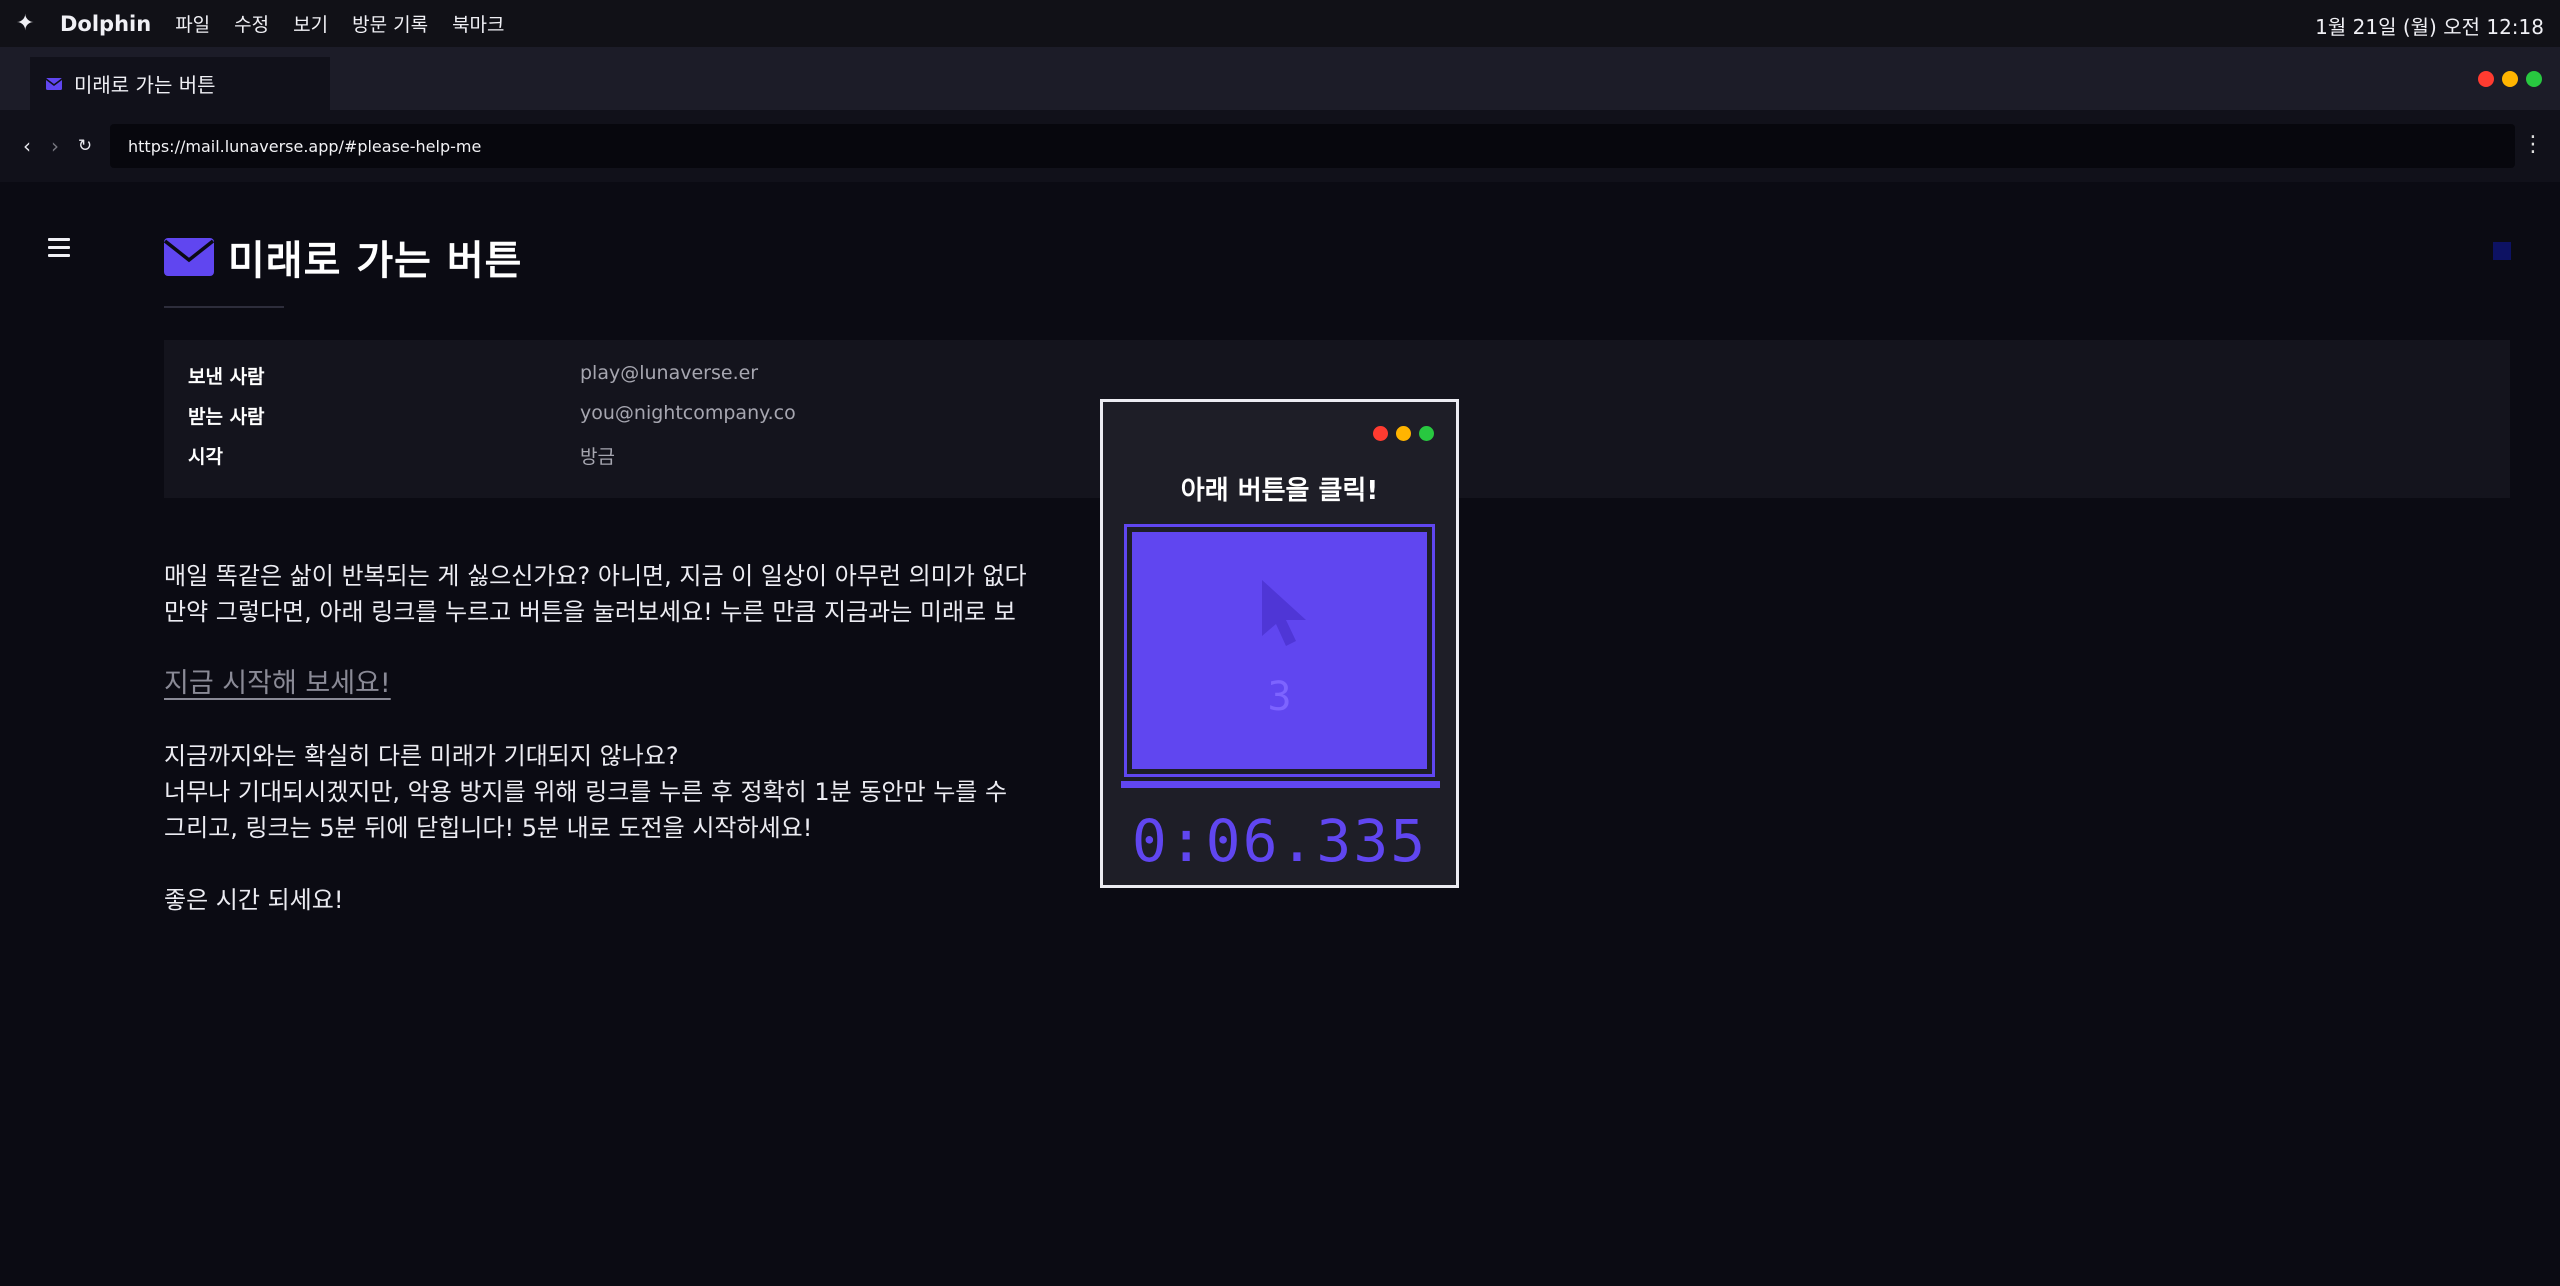  What do you see at coordinates (488, 828) in the screenshot?
I see `body-line: 그리고, 링크는 5분 뒤에 닫힙니다! 5분 내로 도전을 시작하세요!` at bounding box center [488, 828].